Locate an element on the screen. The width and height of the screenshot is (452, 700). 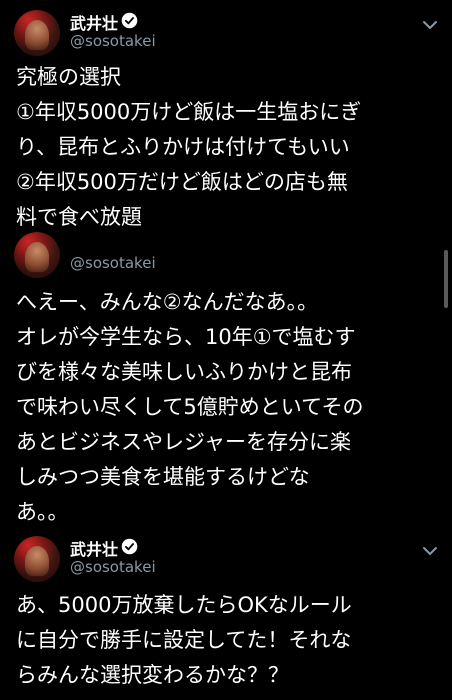
tweet-line: びを様々な美味しいふりかけと昆布 is located at coordinates (184, 372).